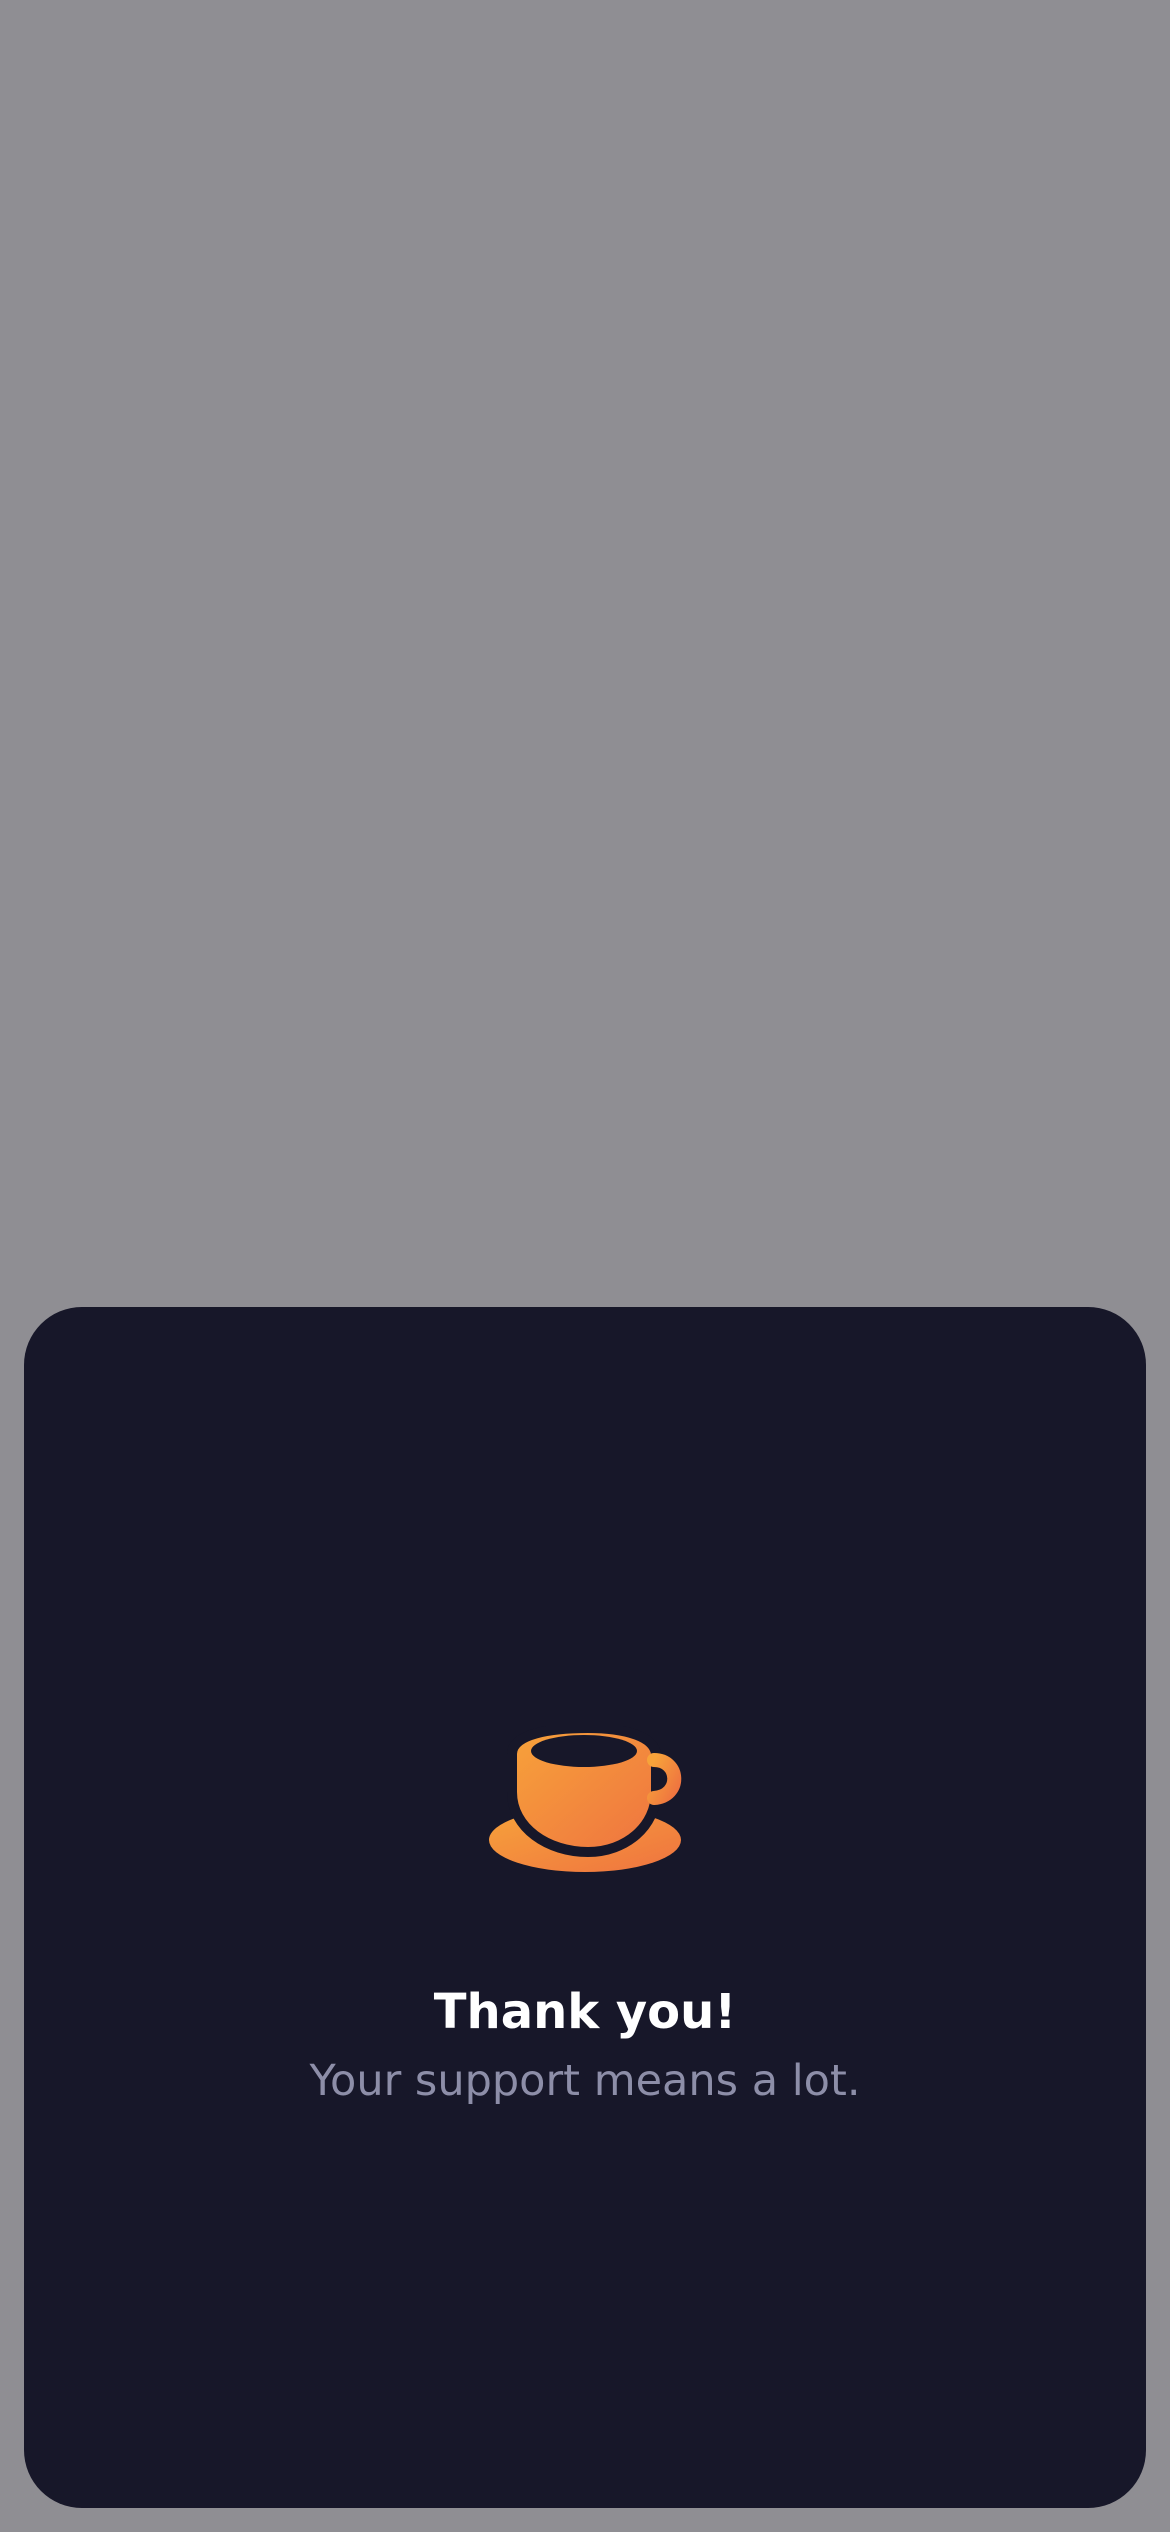 This screenshot has width=1170, height=2532. What do you see at coordinates (585, 2012) in the screenshot?
I see `thank-you-title: Thank you!` at bounding box center [585, 2012].